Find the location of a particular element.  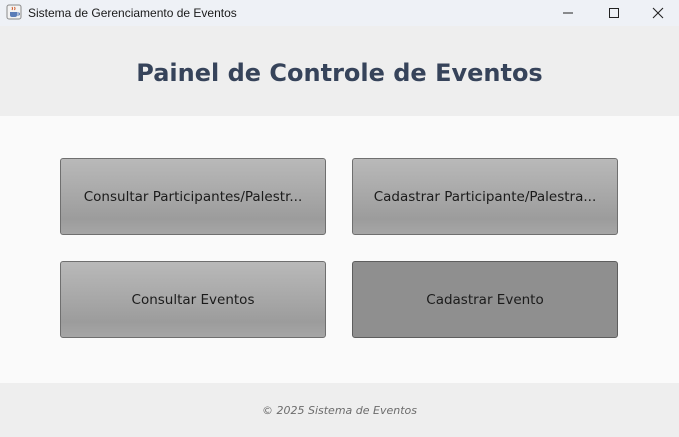

consultar-eventos-button: Consultar Eventos is located at coordinates (193, 299).